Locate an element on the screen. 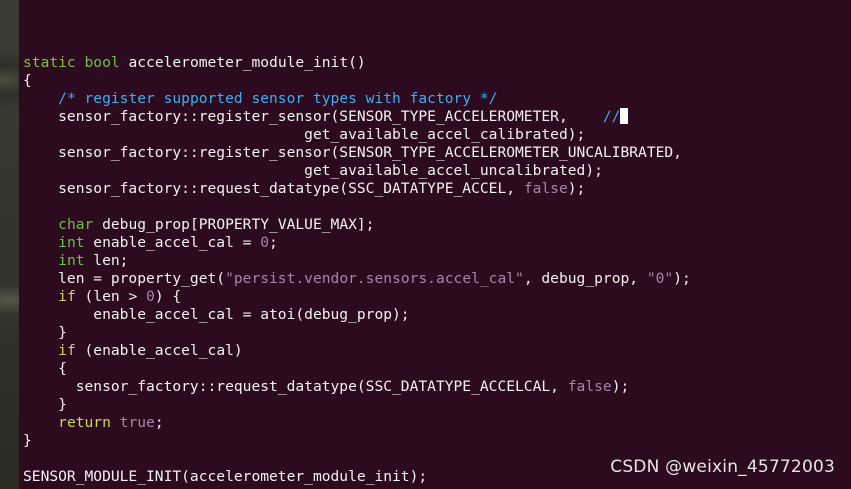 The height and width of the screenshot is (489, 851). code-text: get_available_accel_uncalibrated); is located at coordinates (313, 170).